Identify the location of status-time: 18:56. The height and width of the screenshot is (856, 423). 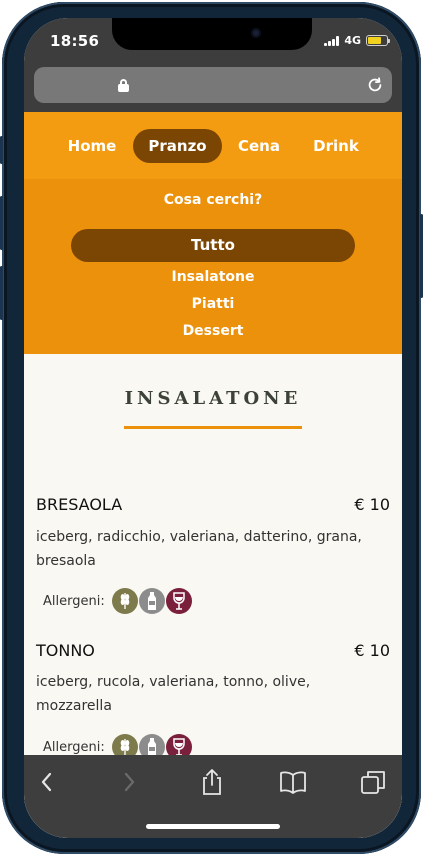
(75, 41).